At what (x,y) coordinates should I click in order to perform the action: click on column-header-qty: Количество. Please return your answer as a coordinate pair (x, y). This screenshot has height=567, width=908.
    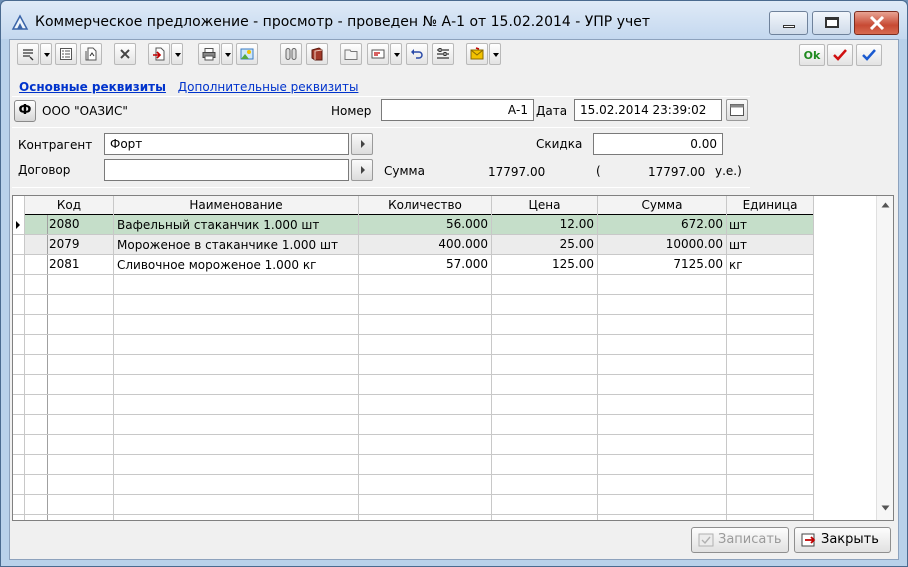
    Looking at the image, I should click on (425, 205).